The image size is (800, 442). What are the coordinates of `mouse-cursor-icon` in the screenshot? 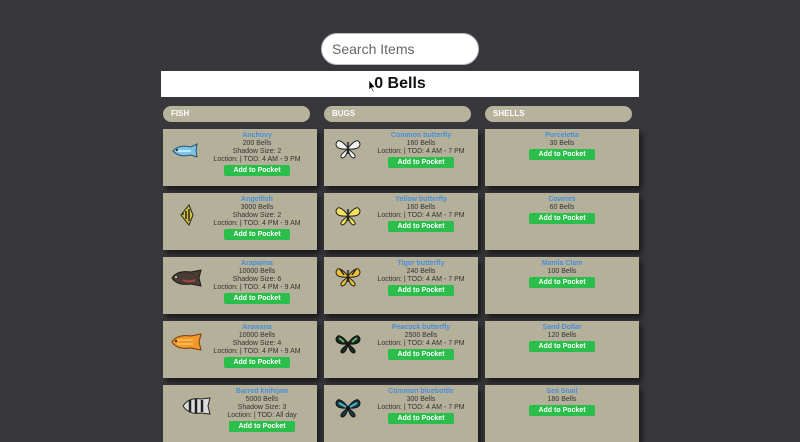 It's located at (372, 86).